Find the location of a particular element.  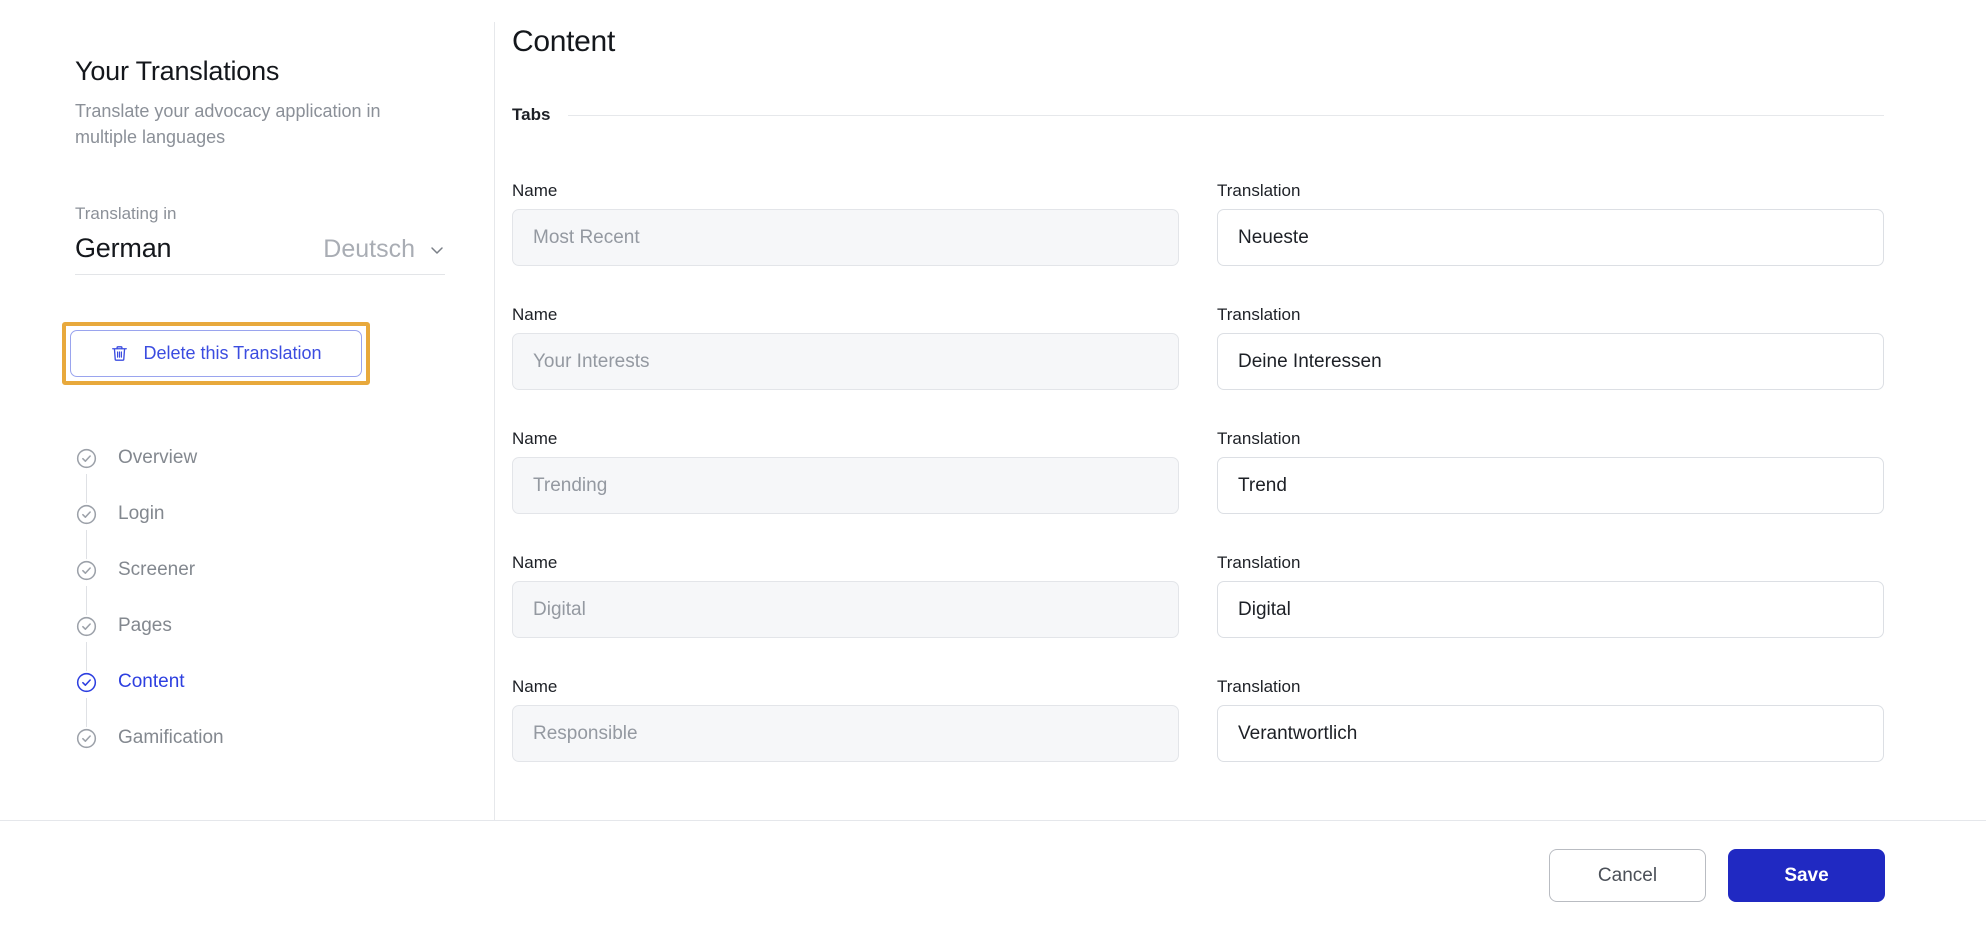

sidebar-step-content: Content is located at coordinates (245, 697).